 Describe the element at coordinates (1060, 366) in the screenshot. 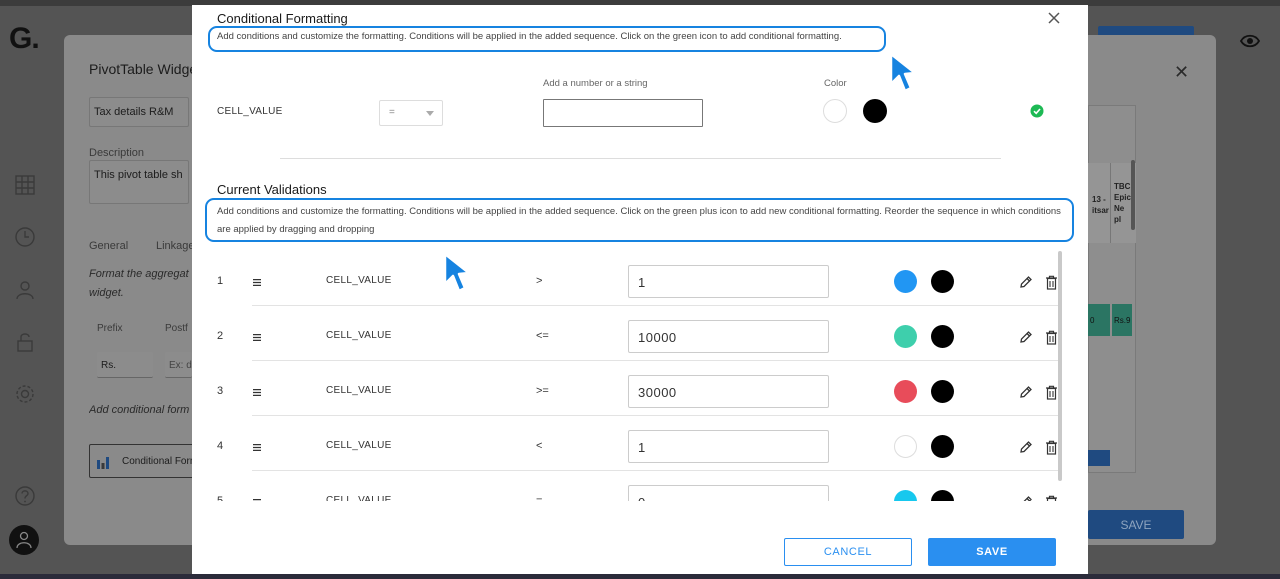

I see `scrollbar` at that location.